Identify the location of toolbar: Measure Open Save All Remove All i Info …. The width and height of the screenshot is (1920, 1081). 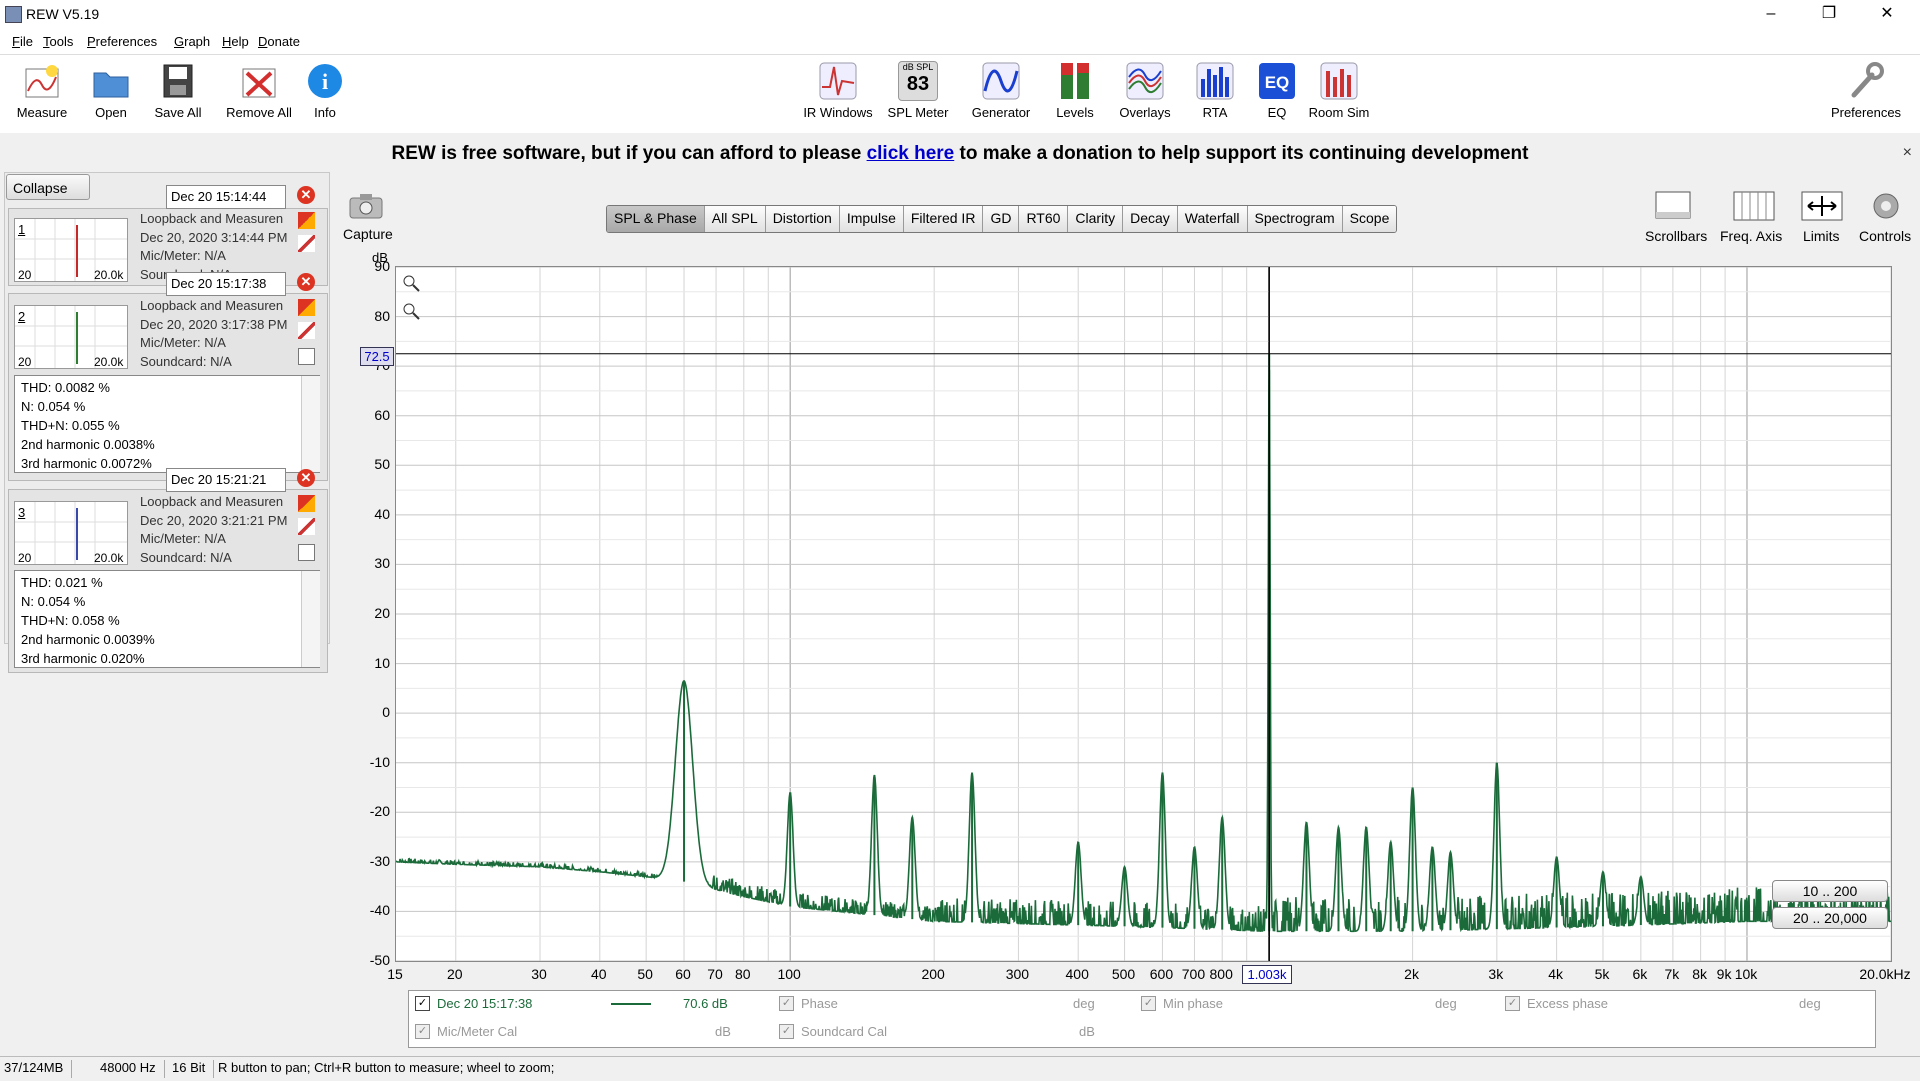
(960, 94).